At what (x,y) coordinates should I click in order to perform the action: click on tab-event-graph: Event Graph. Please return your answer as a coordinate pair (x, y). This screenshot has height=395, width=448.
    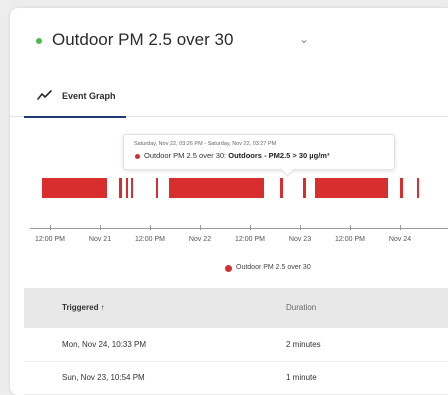
    Looking at the image, I should click on (75, 97).